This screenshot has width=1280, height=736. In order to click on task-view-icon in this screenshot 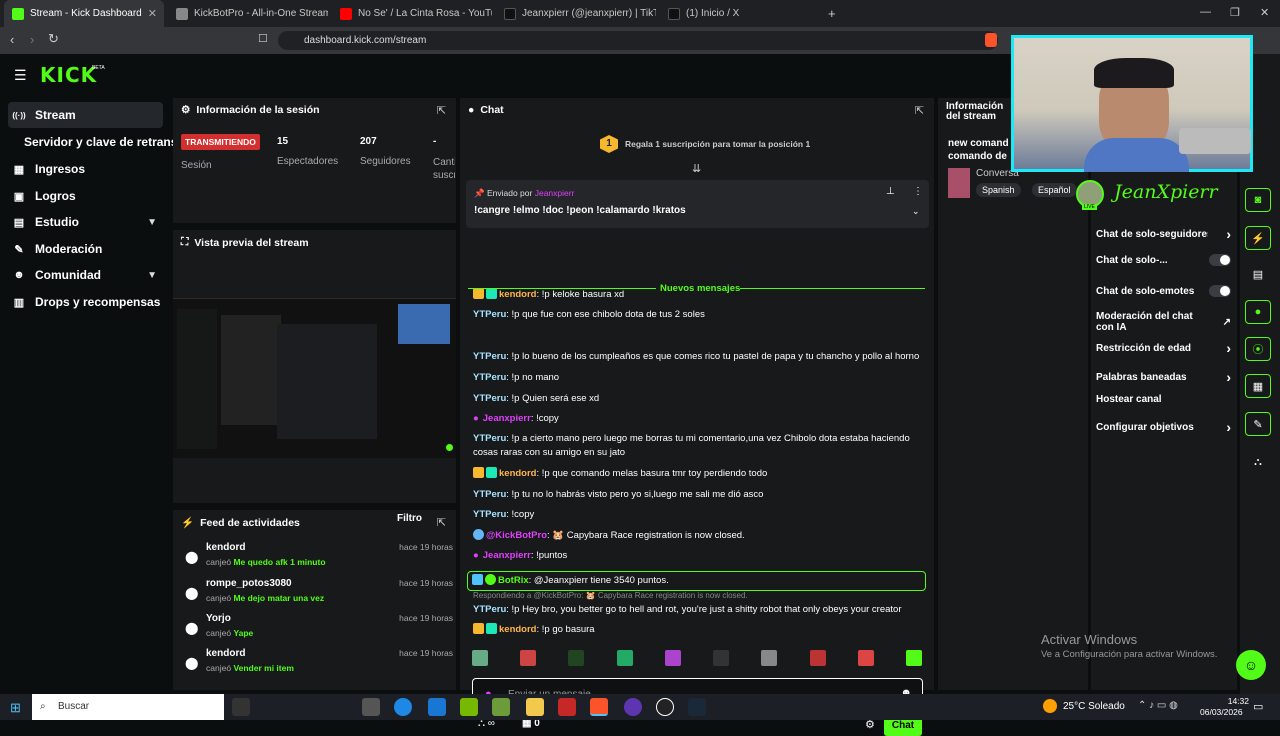, I will do `click(241, 707)`.